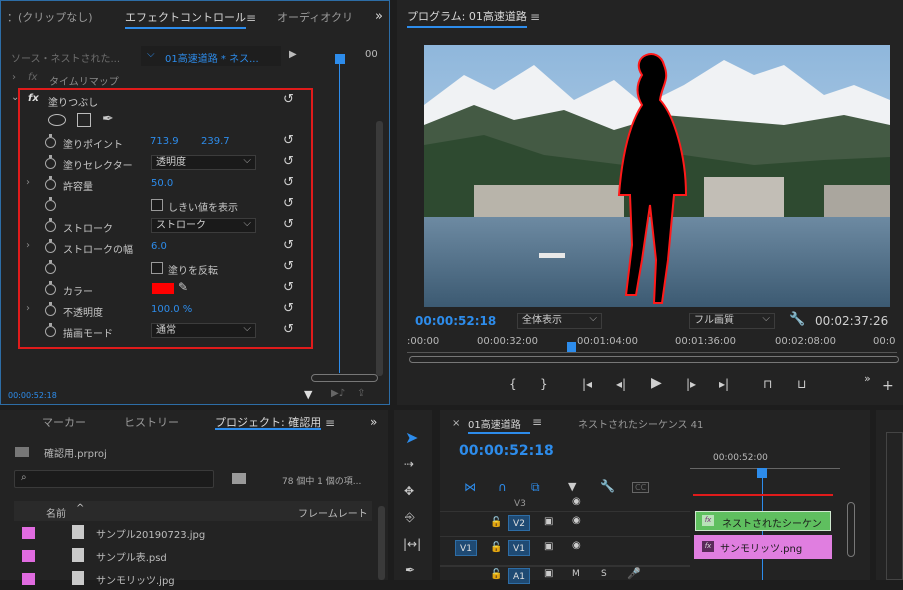 This screenshot has height=590, width=903. What do you see at coordinates (361, 393) in the screenshot?
I see `export-icon: ⇪` at bounding box center [361, 393].